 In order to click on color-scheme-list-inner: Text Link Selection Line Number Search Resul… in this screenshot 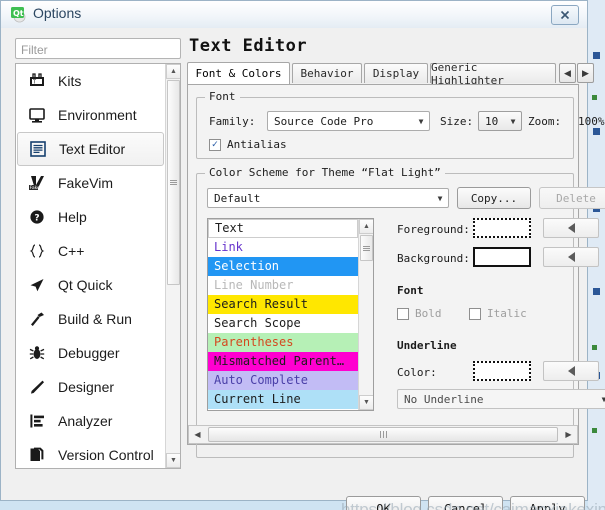, I will do `click(283, 314)`.